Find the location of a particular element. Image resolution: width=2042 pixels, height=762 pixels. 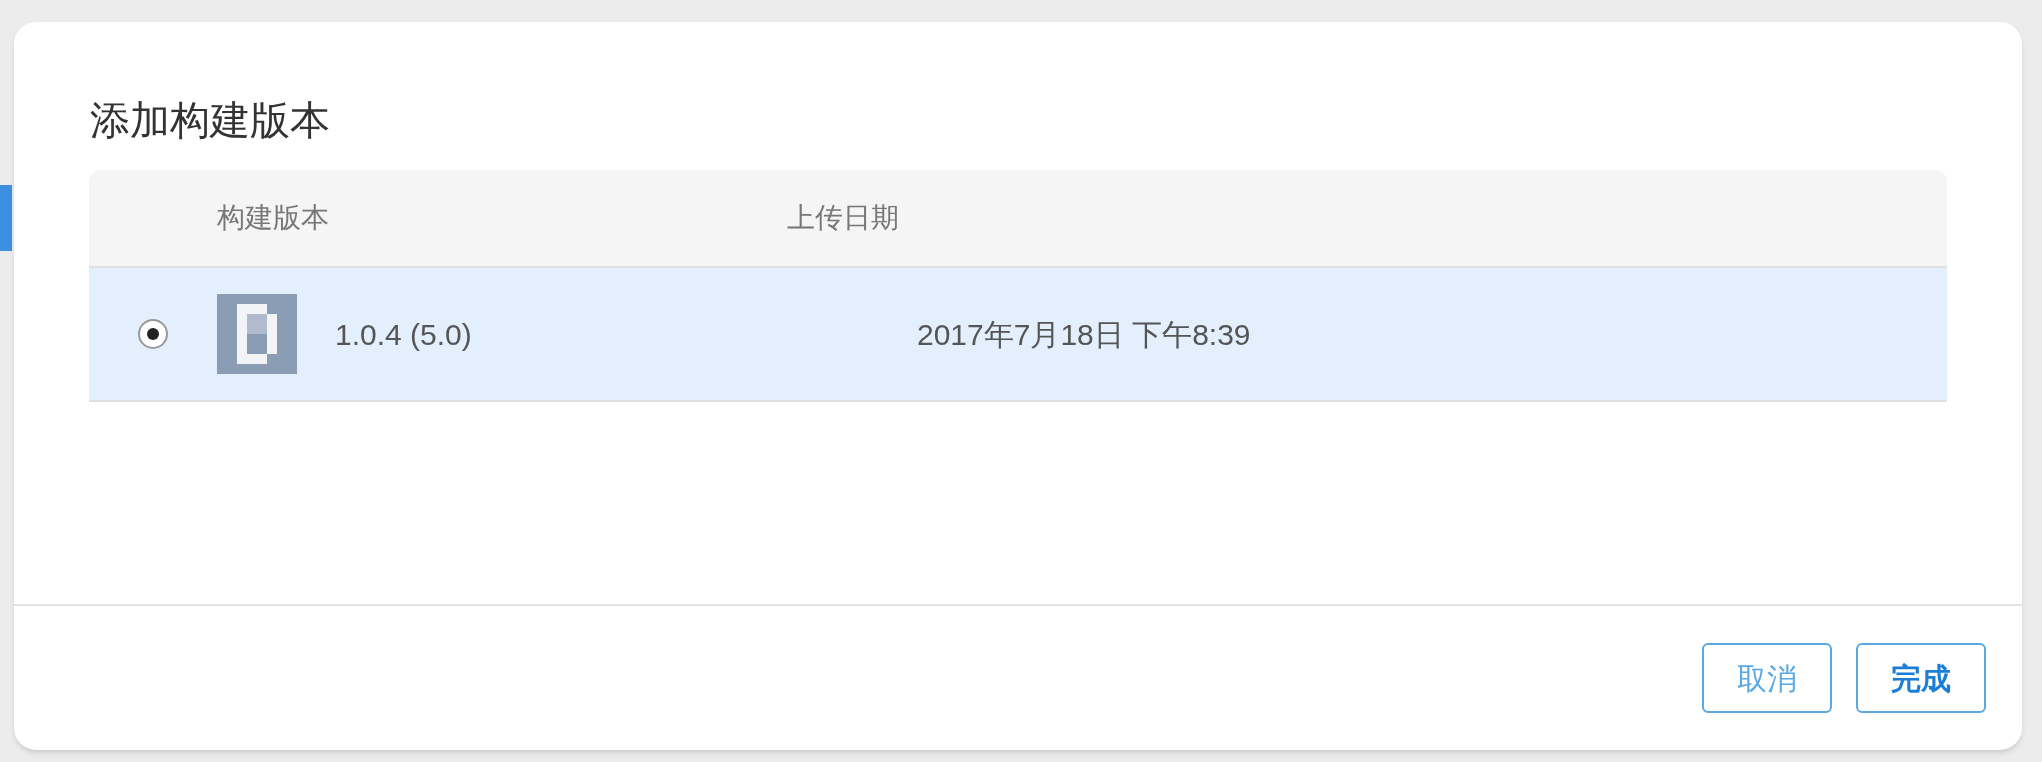

column-header: 构建版本 is located at coordinates (273, 218).